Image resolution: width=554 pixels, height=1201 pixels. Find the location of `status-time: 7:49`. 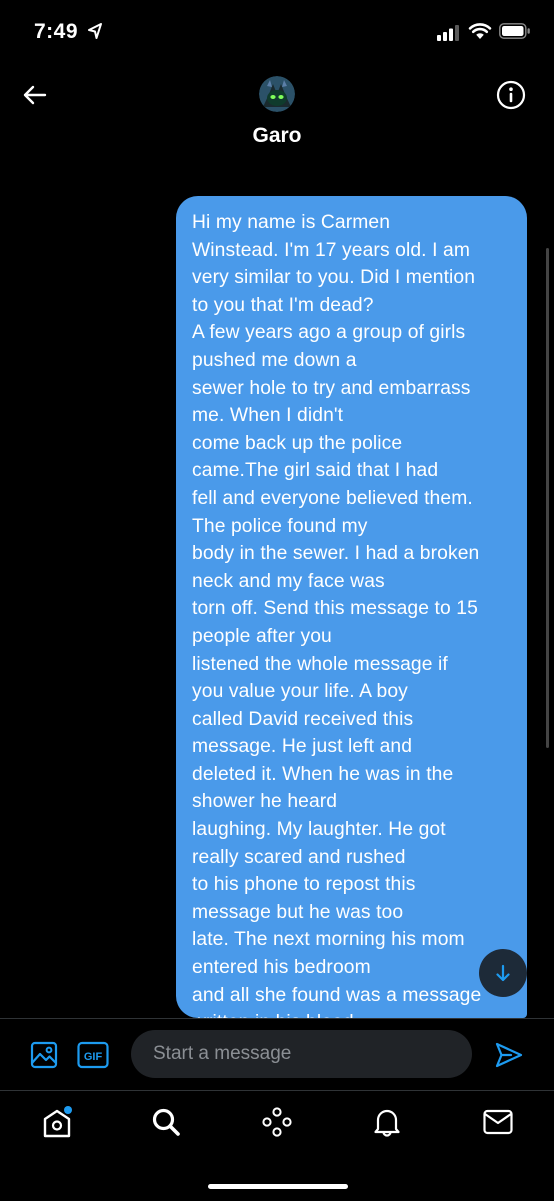

status-time: 7:49 is located at coordinates (56, 31).